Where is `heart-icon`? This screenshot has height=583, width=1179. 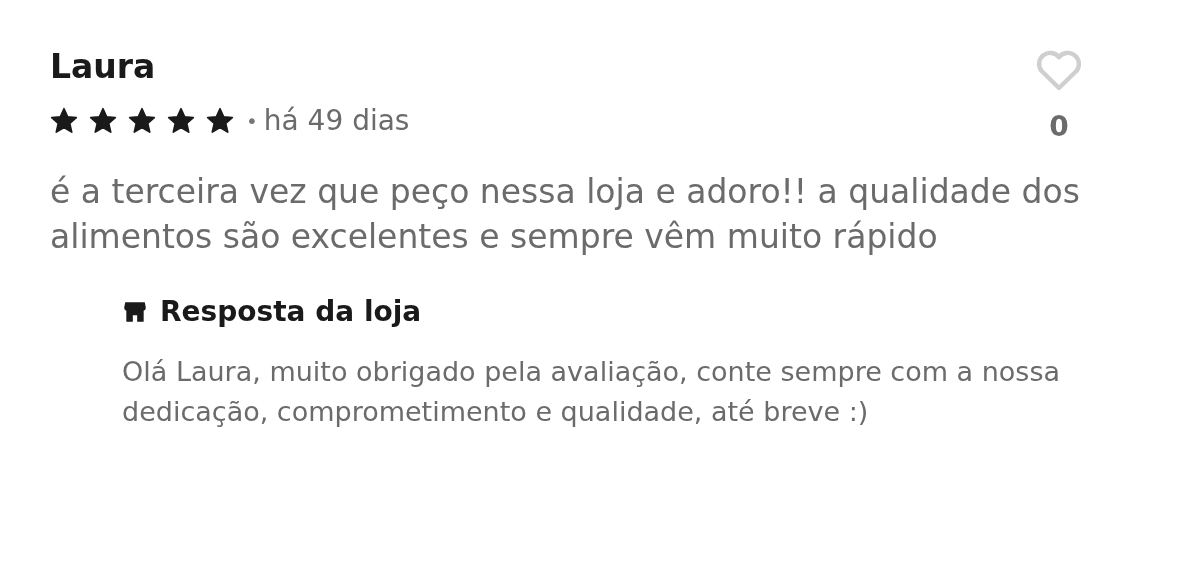 heart-icon is located at coordinates (1059, 70).